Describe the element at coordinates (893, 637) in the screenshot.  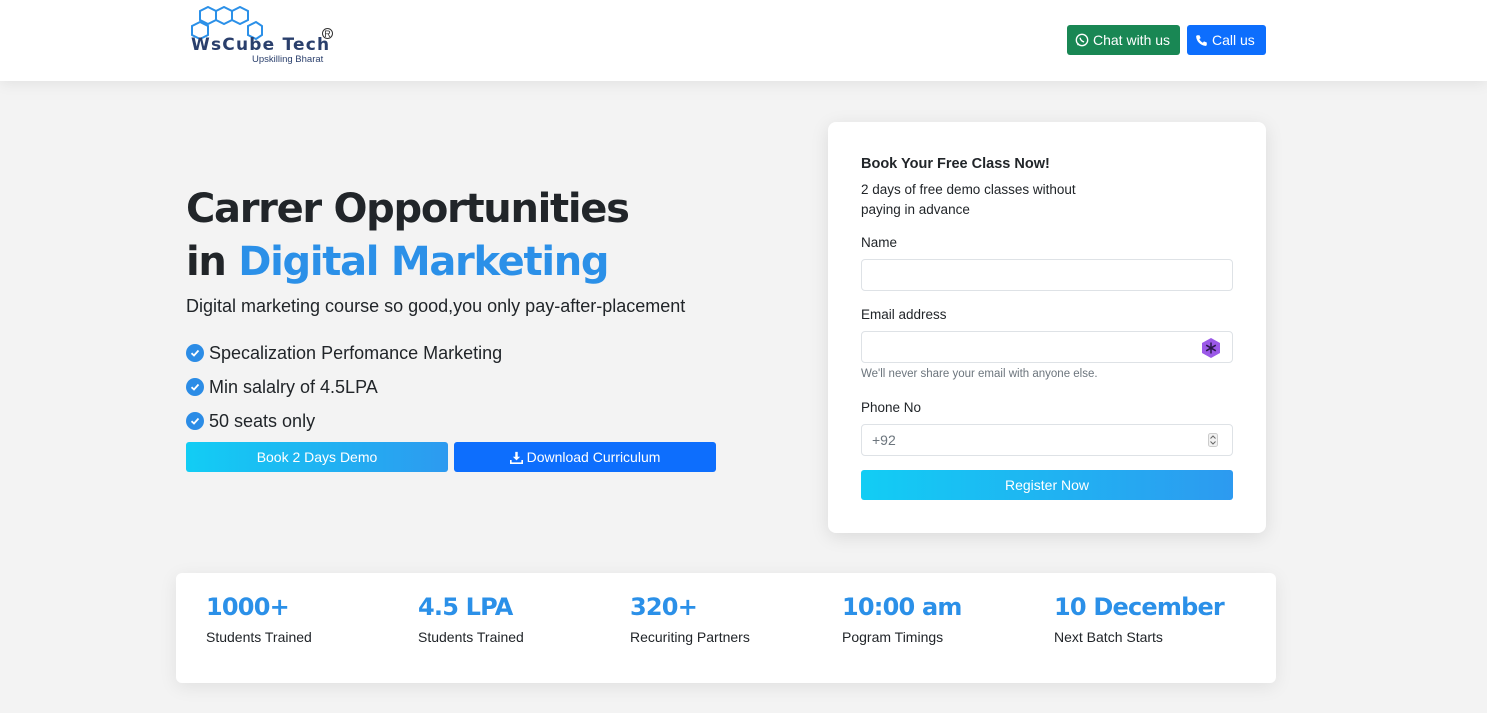
I see `stat-label: Pogram Timings` at that location.